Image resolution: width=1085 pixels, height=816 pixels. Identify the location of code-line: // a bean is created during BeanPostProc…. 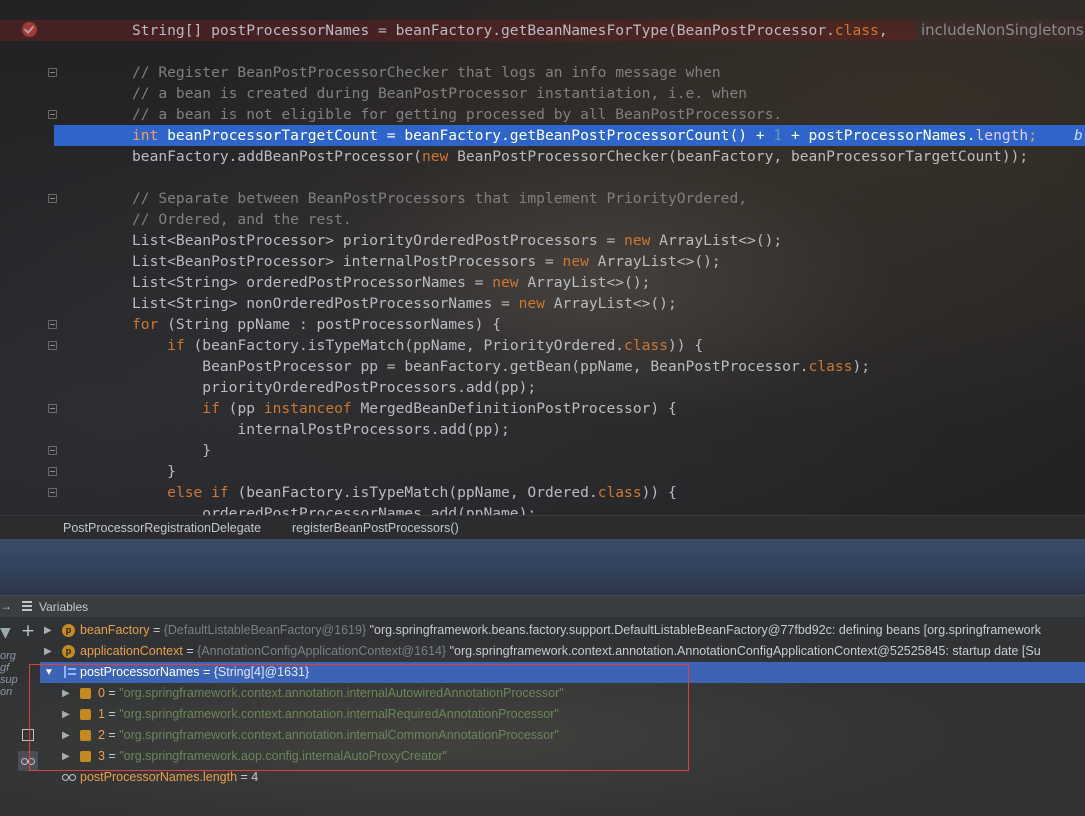
(542, 93).